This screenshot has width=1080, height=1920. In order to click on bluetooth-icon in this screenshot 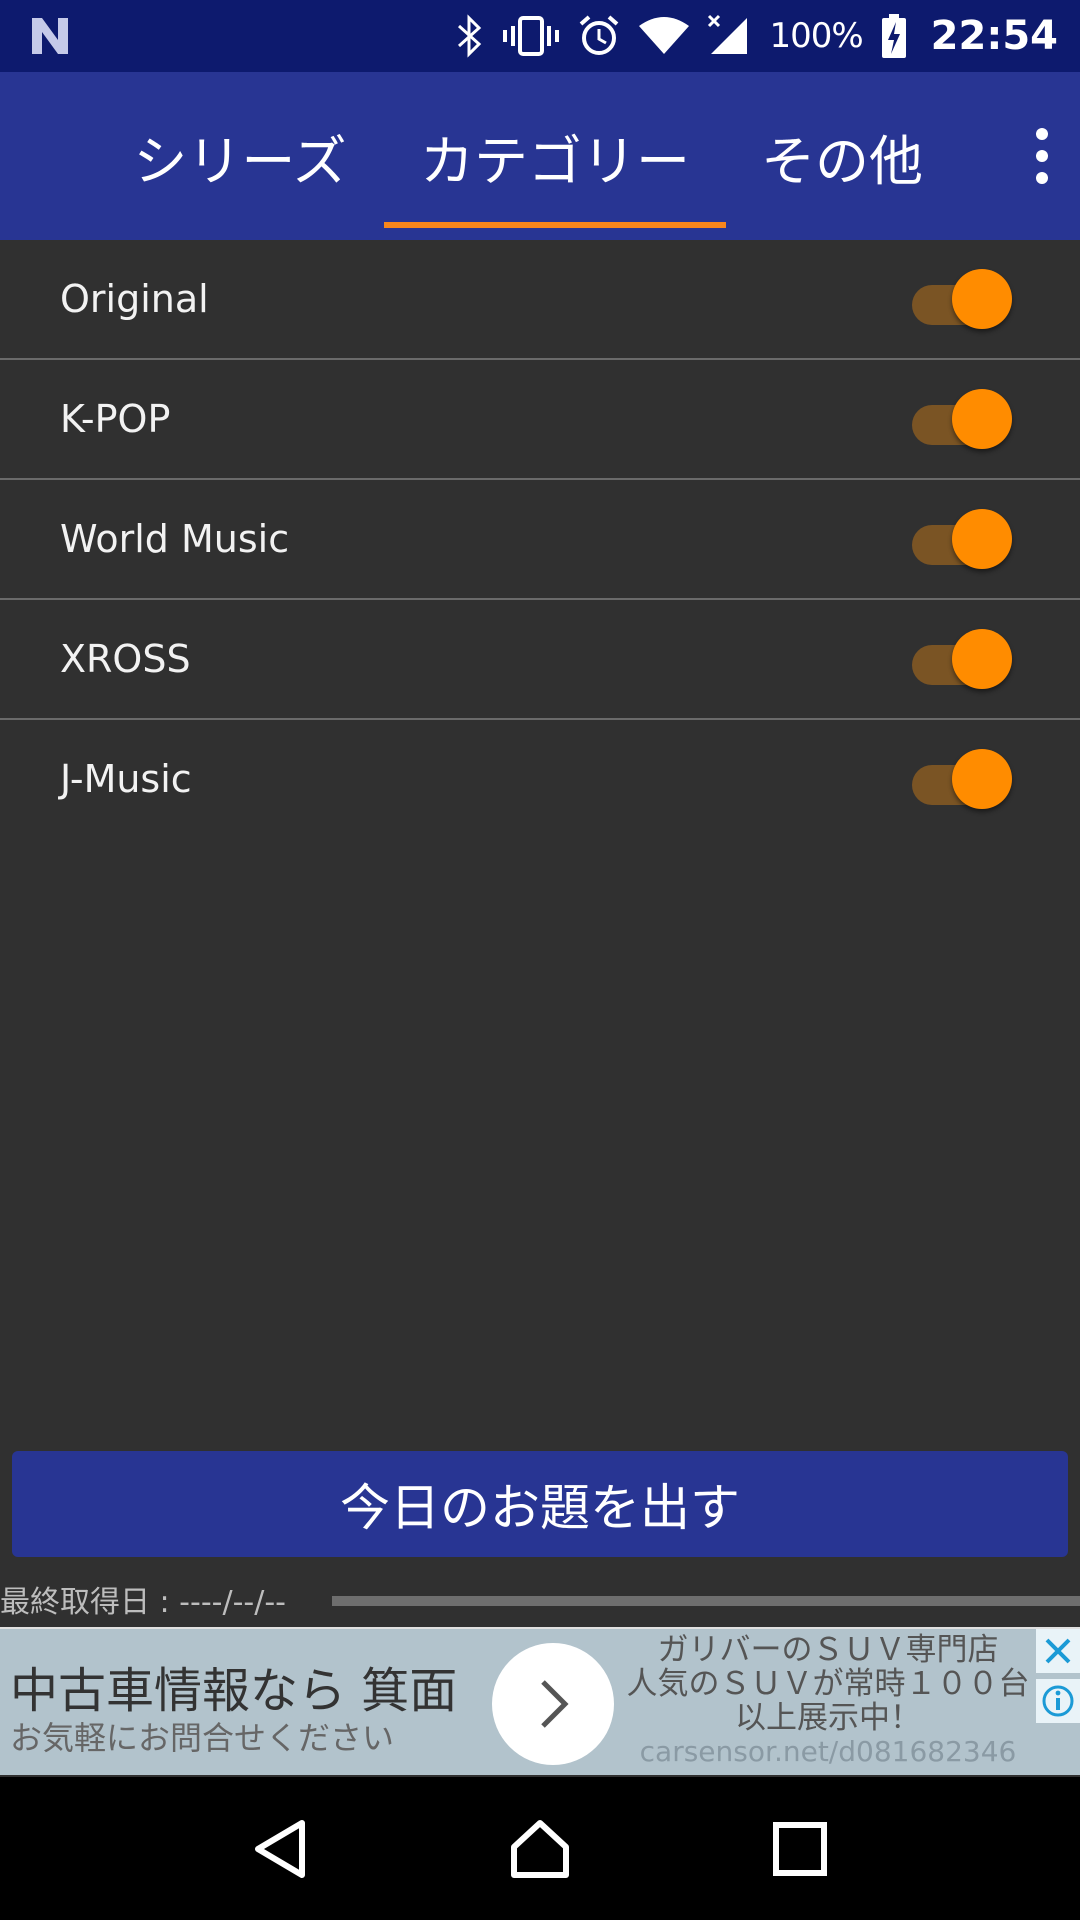, I will do `click(470, 36)`.